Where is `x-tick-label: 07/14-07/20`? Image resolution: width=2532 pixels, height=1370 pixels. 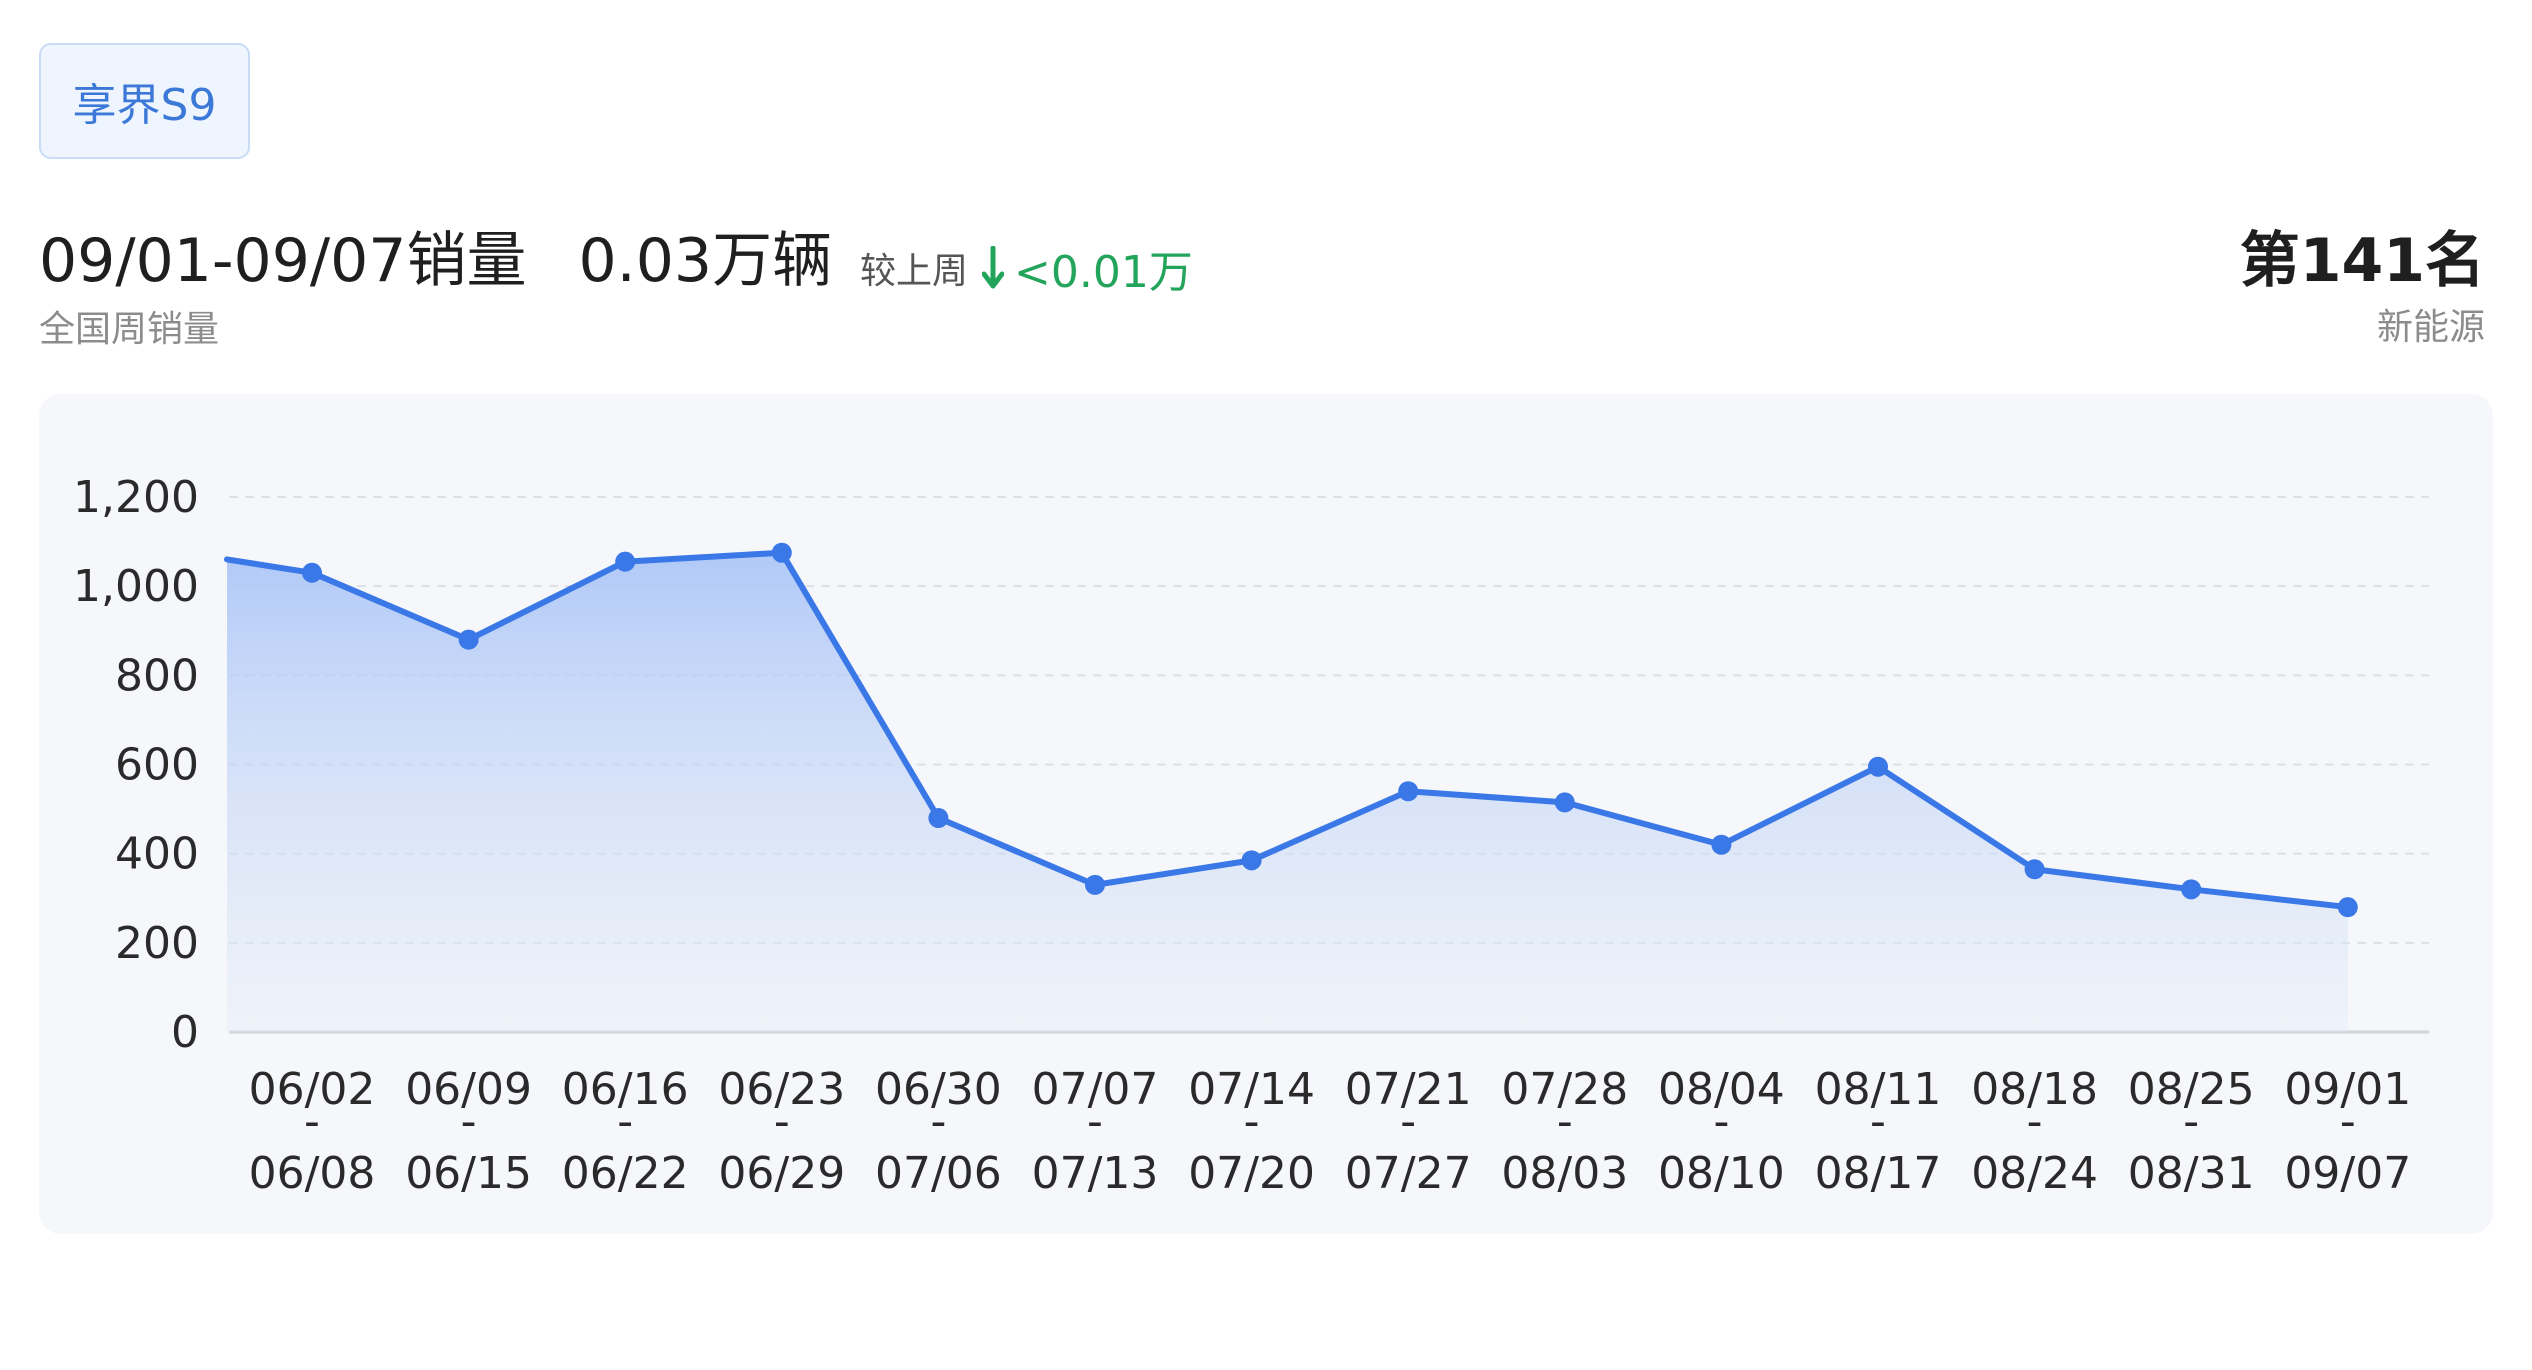
x-tick-label: 07/14-07/20 is located at coordinates (1251, 1131).